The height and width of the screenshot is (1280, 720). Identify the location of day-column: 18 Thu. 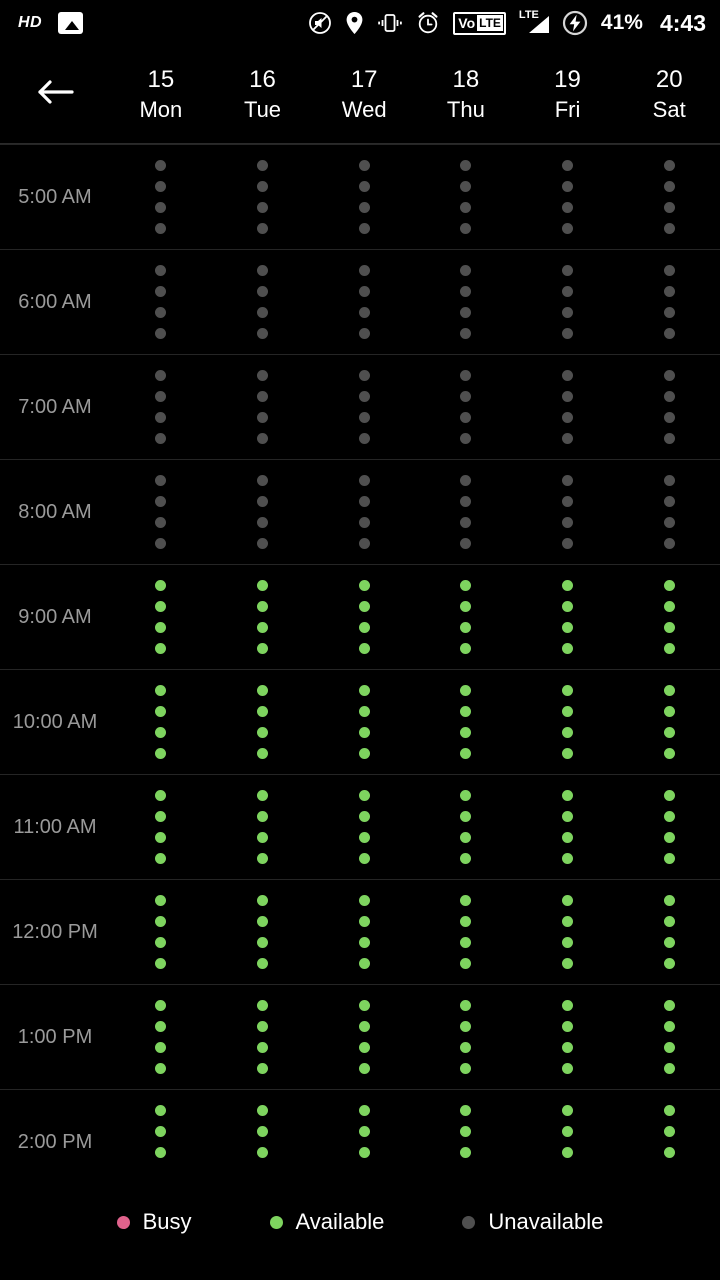
(466, 95).